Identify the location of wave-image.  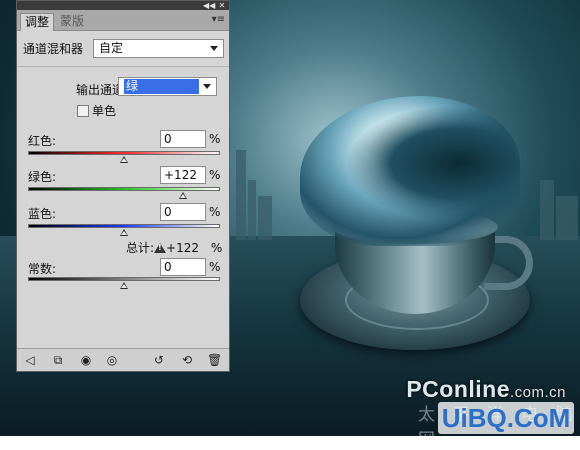
(410, 171).